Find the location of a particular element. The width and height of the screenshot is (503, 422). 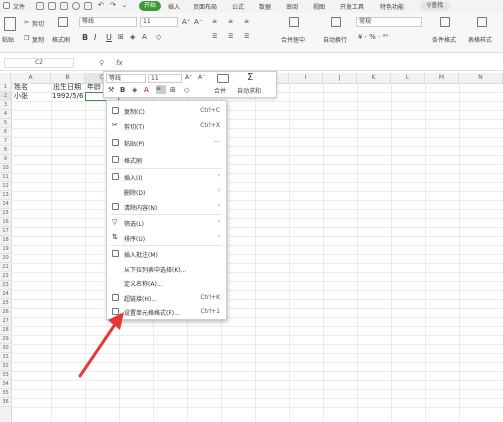

row-header-2: 2 is located at coordinates (5, 96).